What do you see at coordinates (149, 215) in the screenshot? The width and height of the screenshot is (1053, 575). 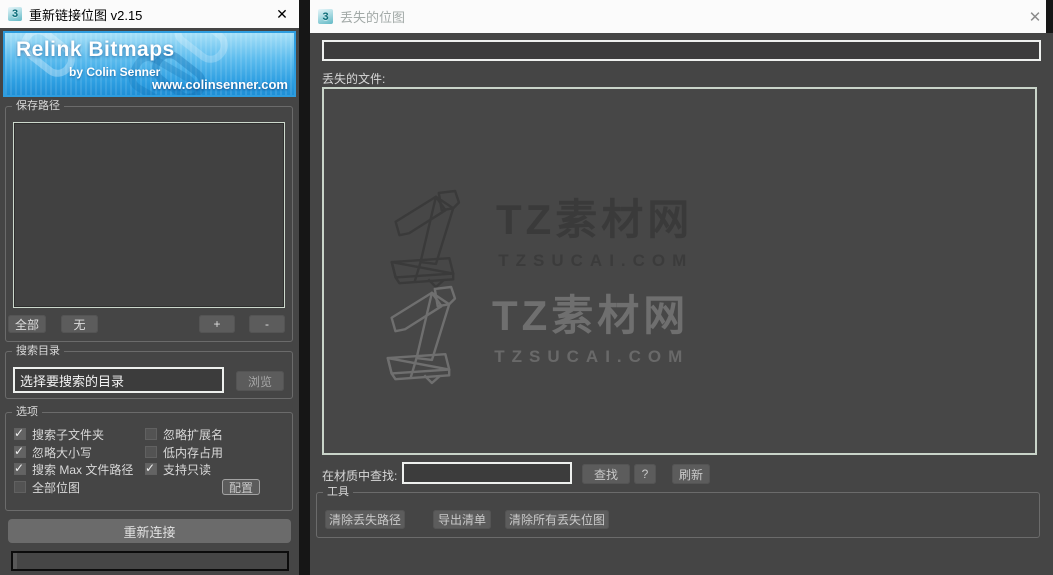 I see `save-paths-list` at bounding box center [149, 215].